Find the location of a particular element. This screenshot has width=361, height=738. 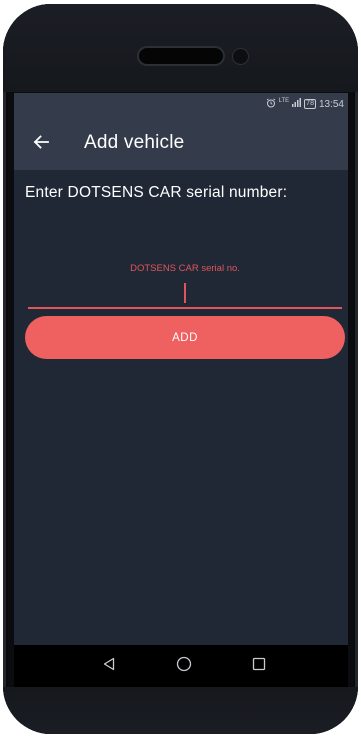

app-bar: Add vehicle is located at coordinates (181, 142).